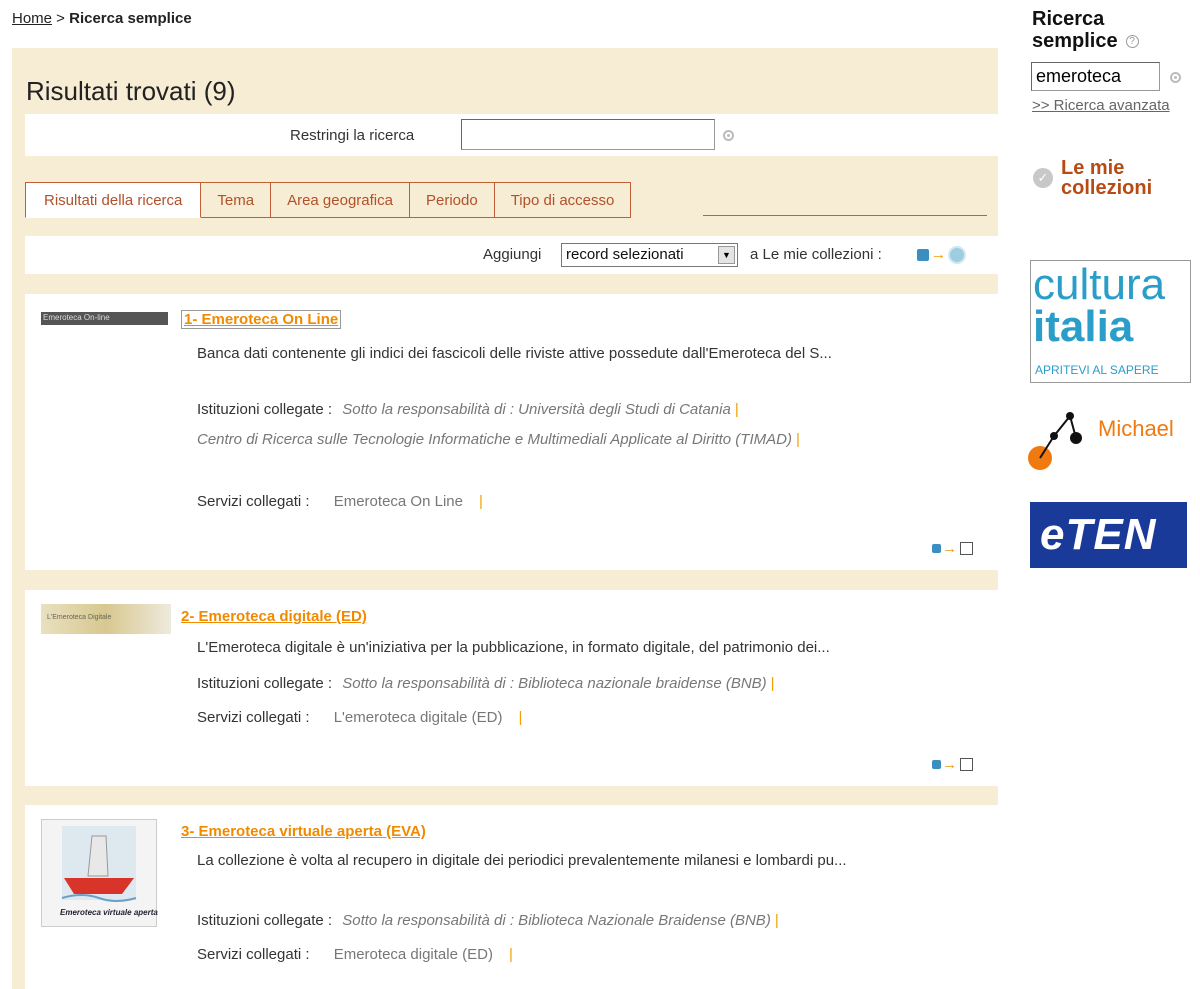  I want to click on advanced-search-link: >> Ricerca avanzata, so click(1101, 105).